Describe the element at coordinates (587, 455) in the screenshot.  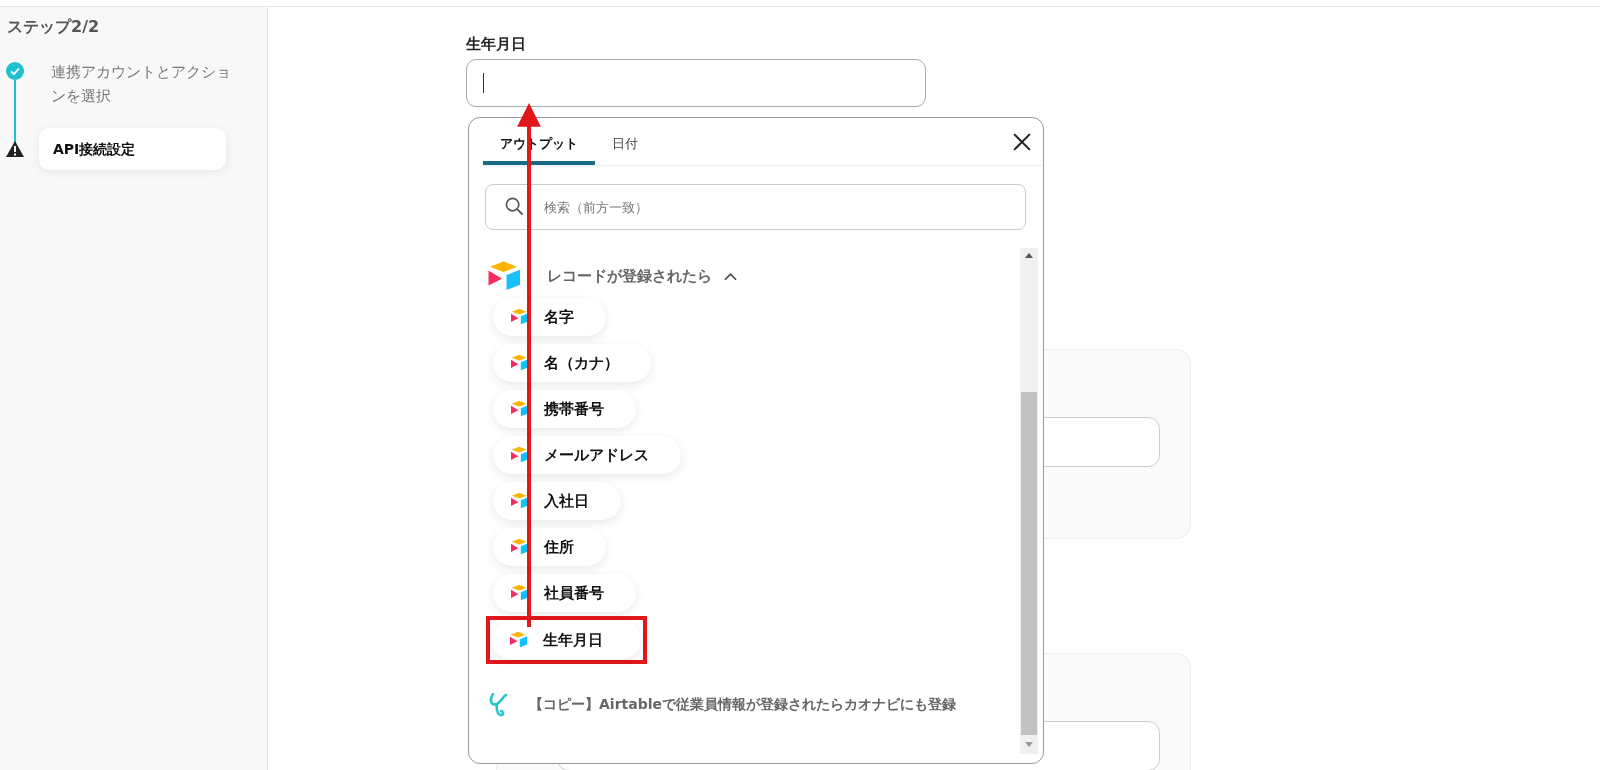
I see `output-chip: メールアドレス` at that location.